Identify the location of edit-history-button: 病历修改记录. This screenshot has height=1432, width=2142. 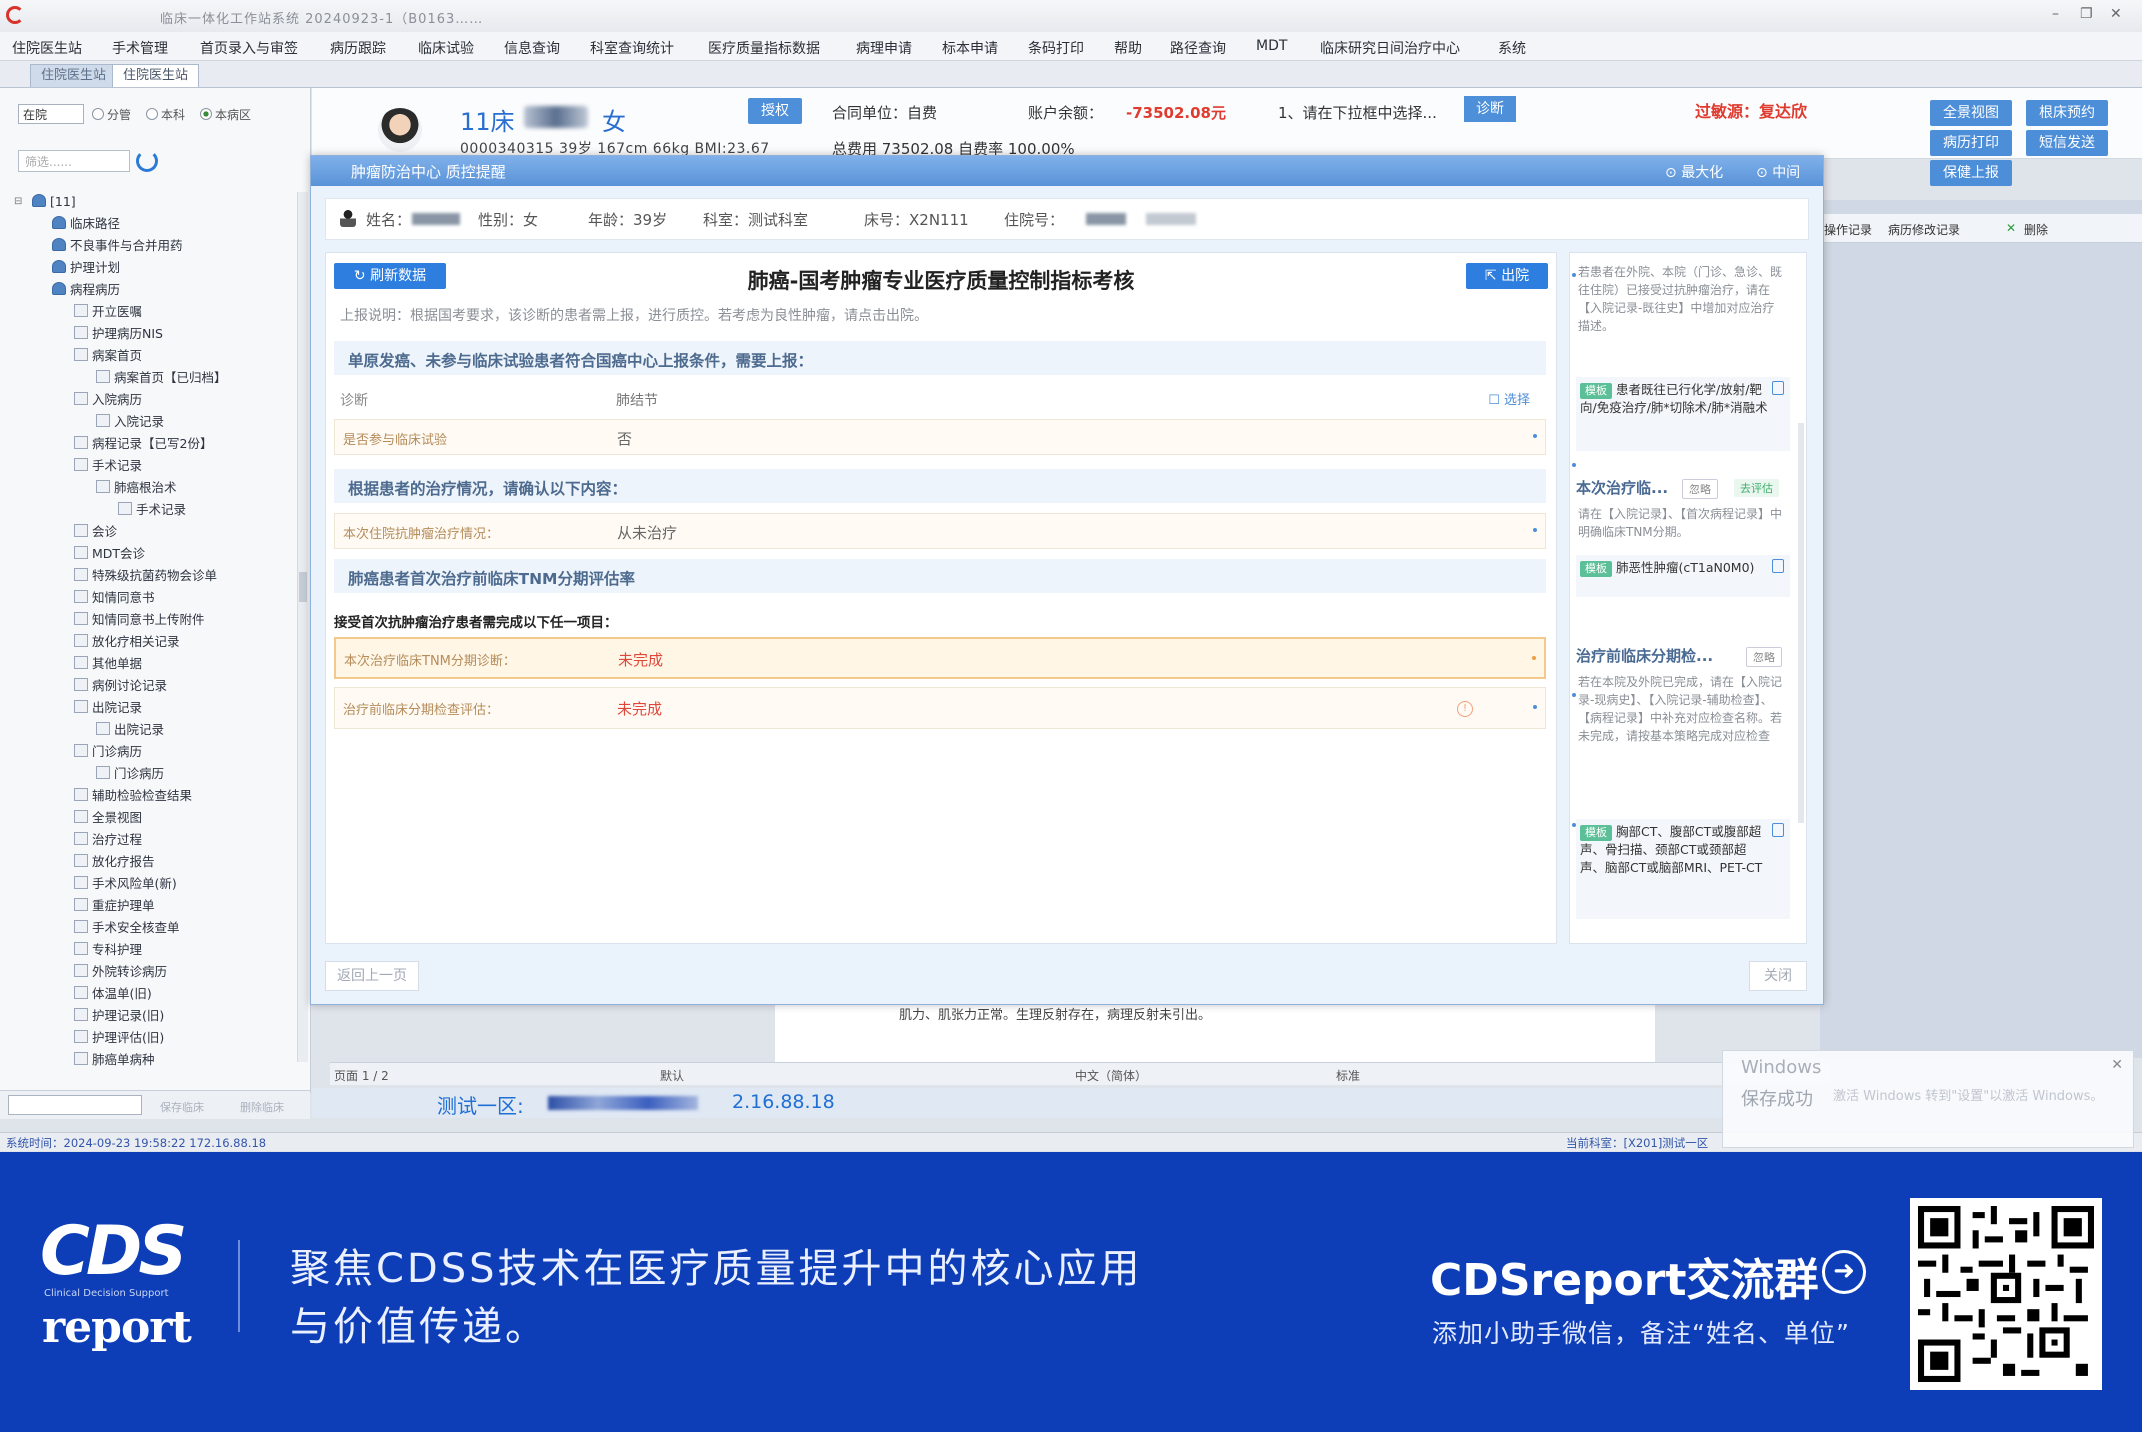
(1924, 229).